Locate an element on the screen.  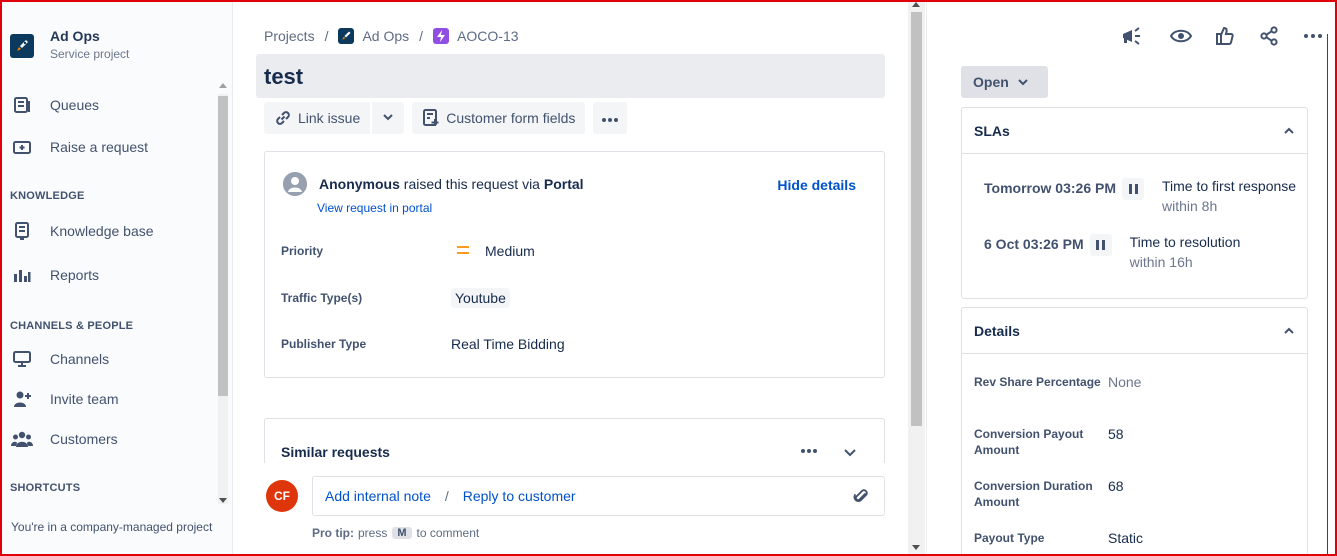
sidebar-item-label: Customers is located at coordinates (84, 439).